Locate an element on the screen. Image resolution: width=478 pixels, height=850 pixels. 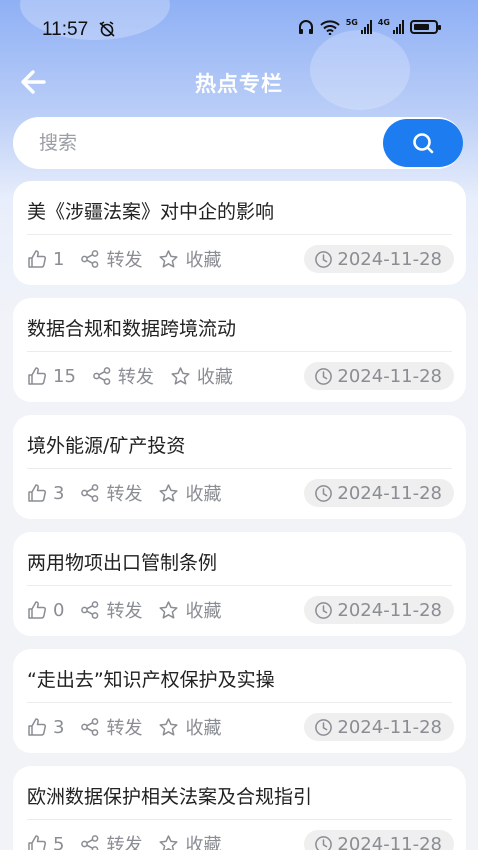
status-time: 11:57 is located at coordinates (65, 29).